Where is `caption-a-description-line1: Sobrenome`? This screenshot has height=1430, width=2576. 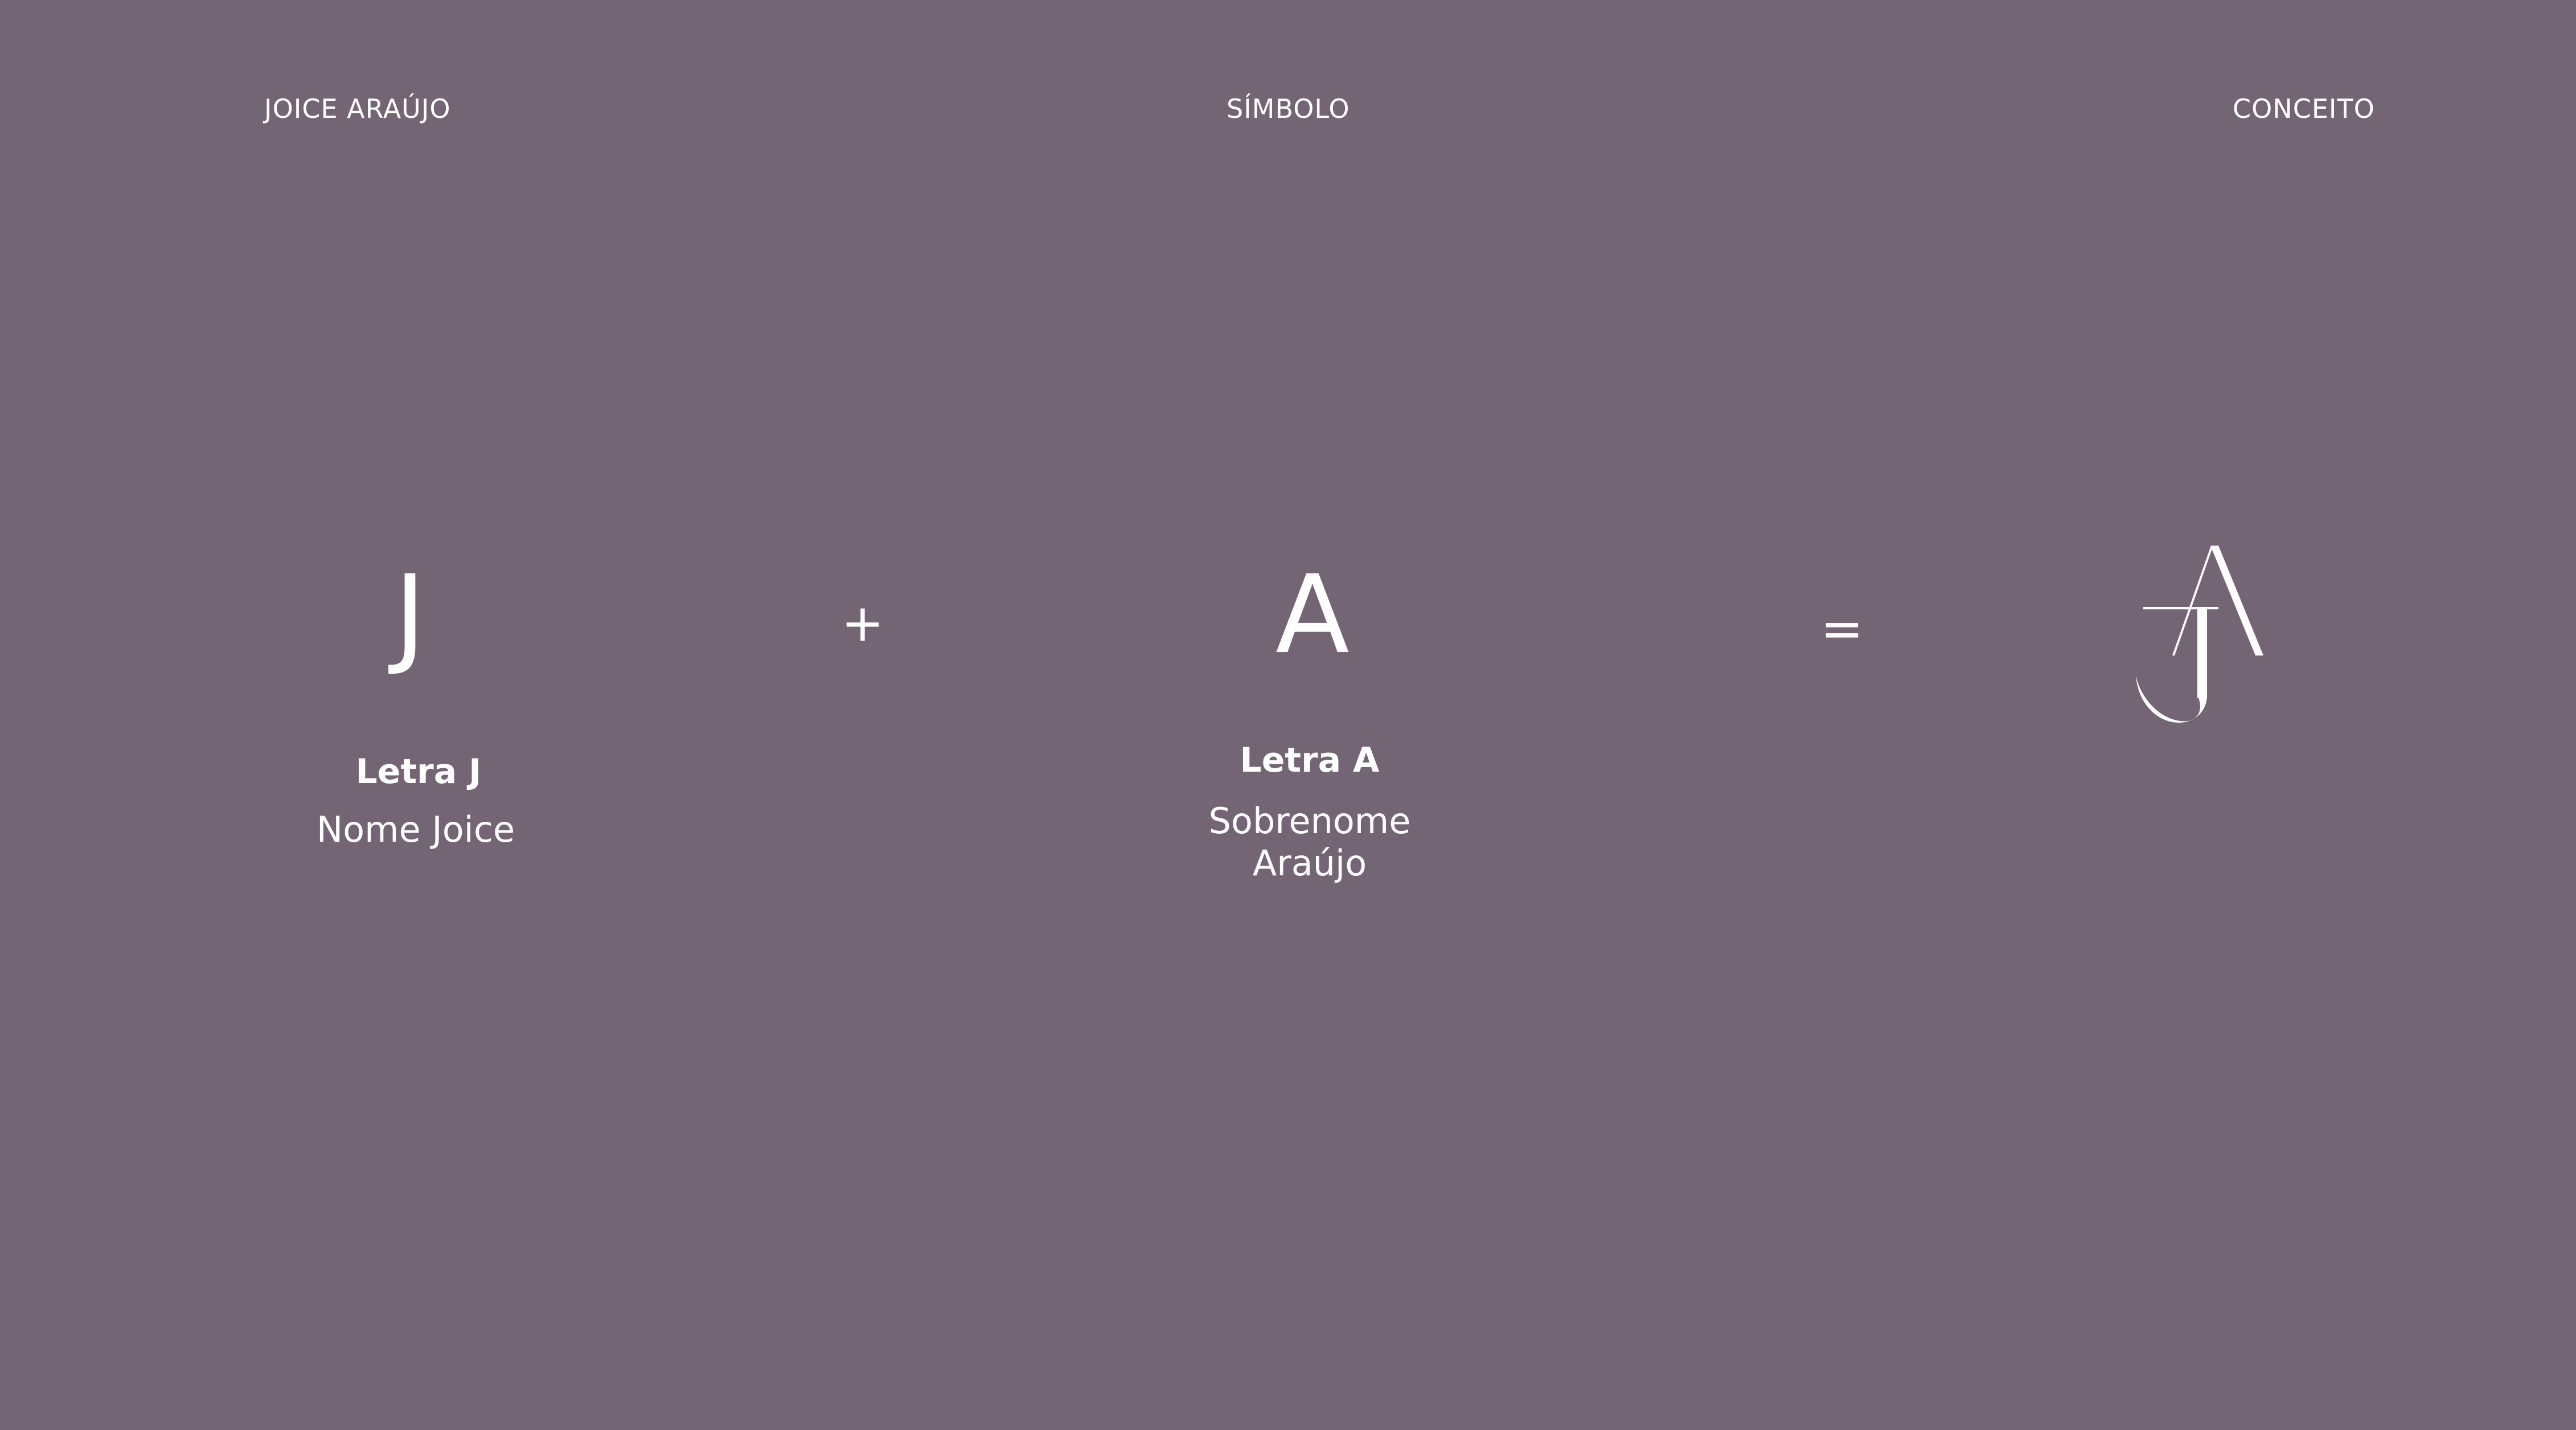
caption-a-description-line1: Sobrenome is located at coordinates (1309, 821).